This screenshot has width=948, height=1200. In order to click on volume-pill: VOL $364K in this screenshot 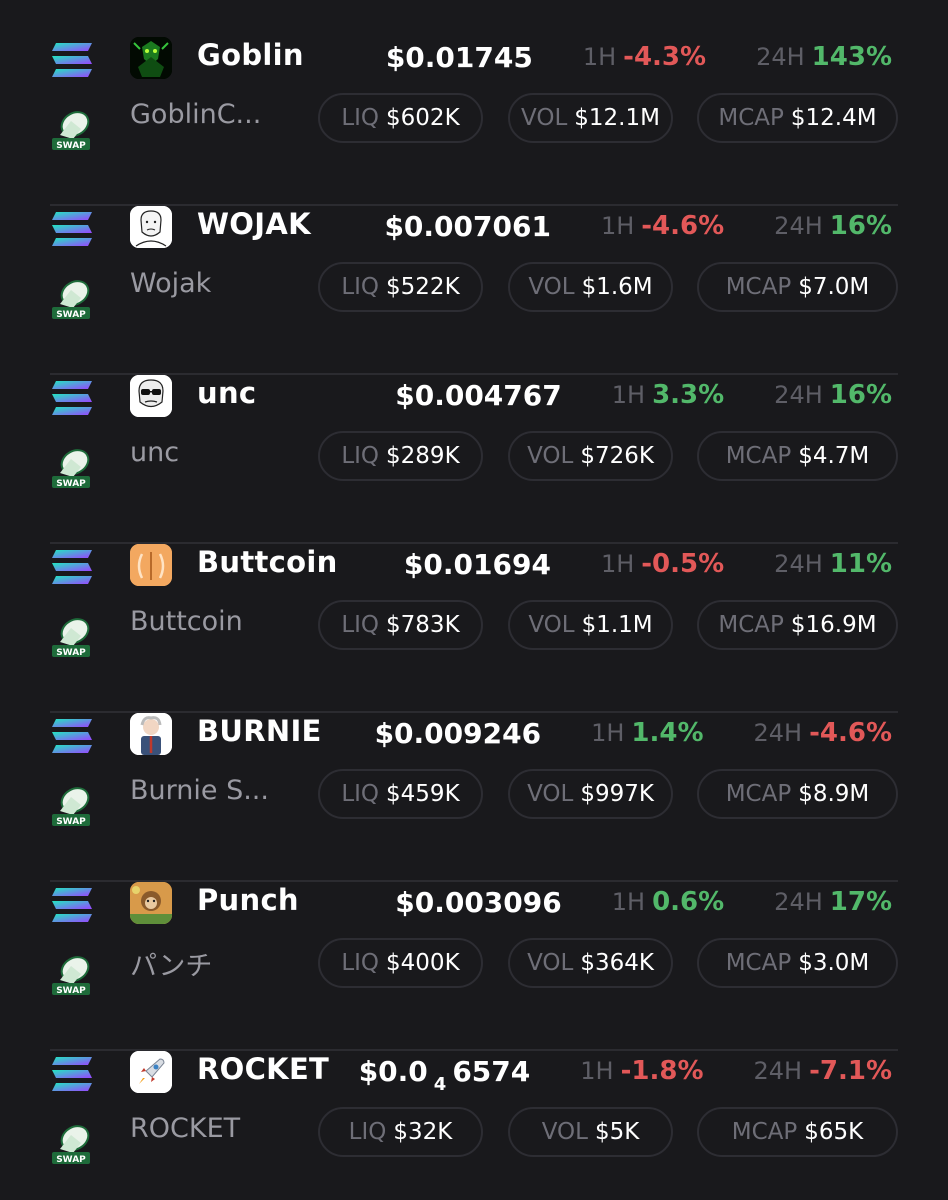, I will do `click(590, 963)`.